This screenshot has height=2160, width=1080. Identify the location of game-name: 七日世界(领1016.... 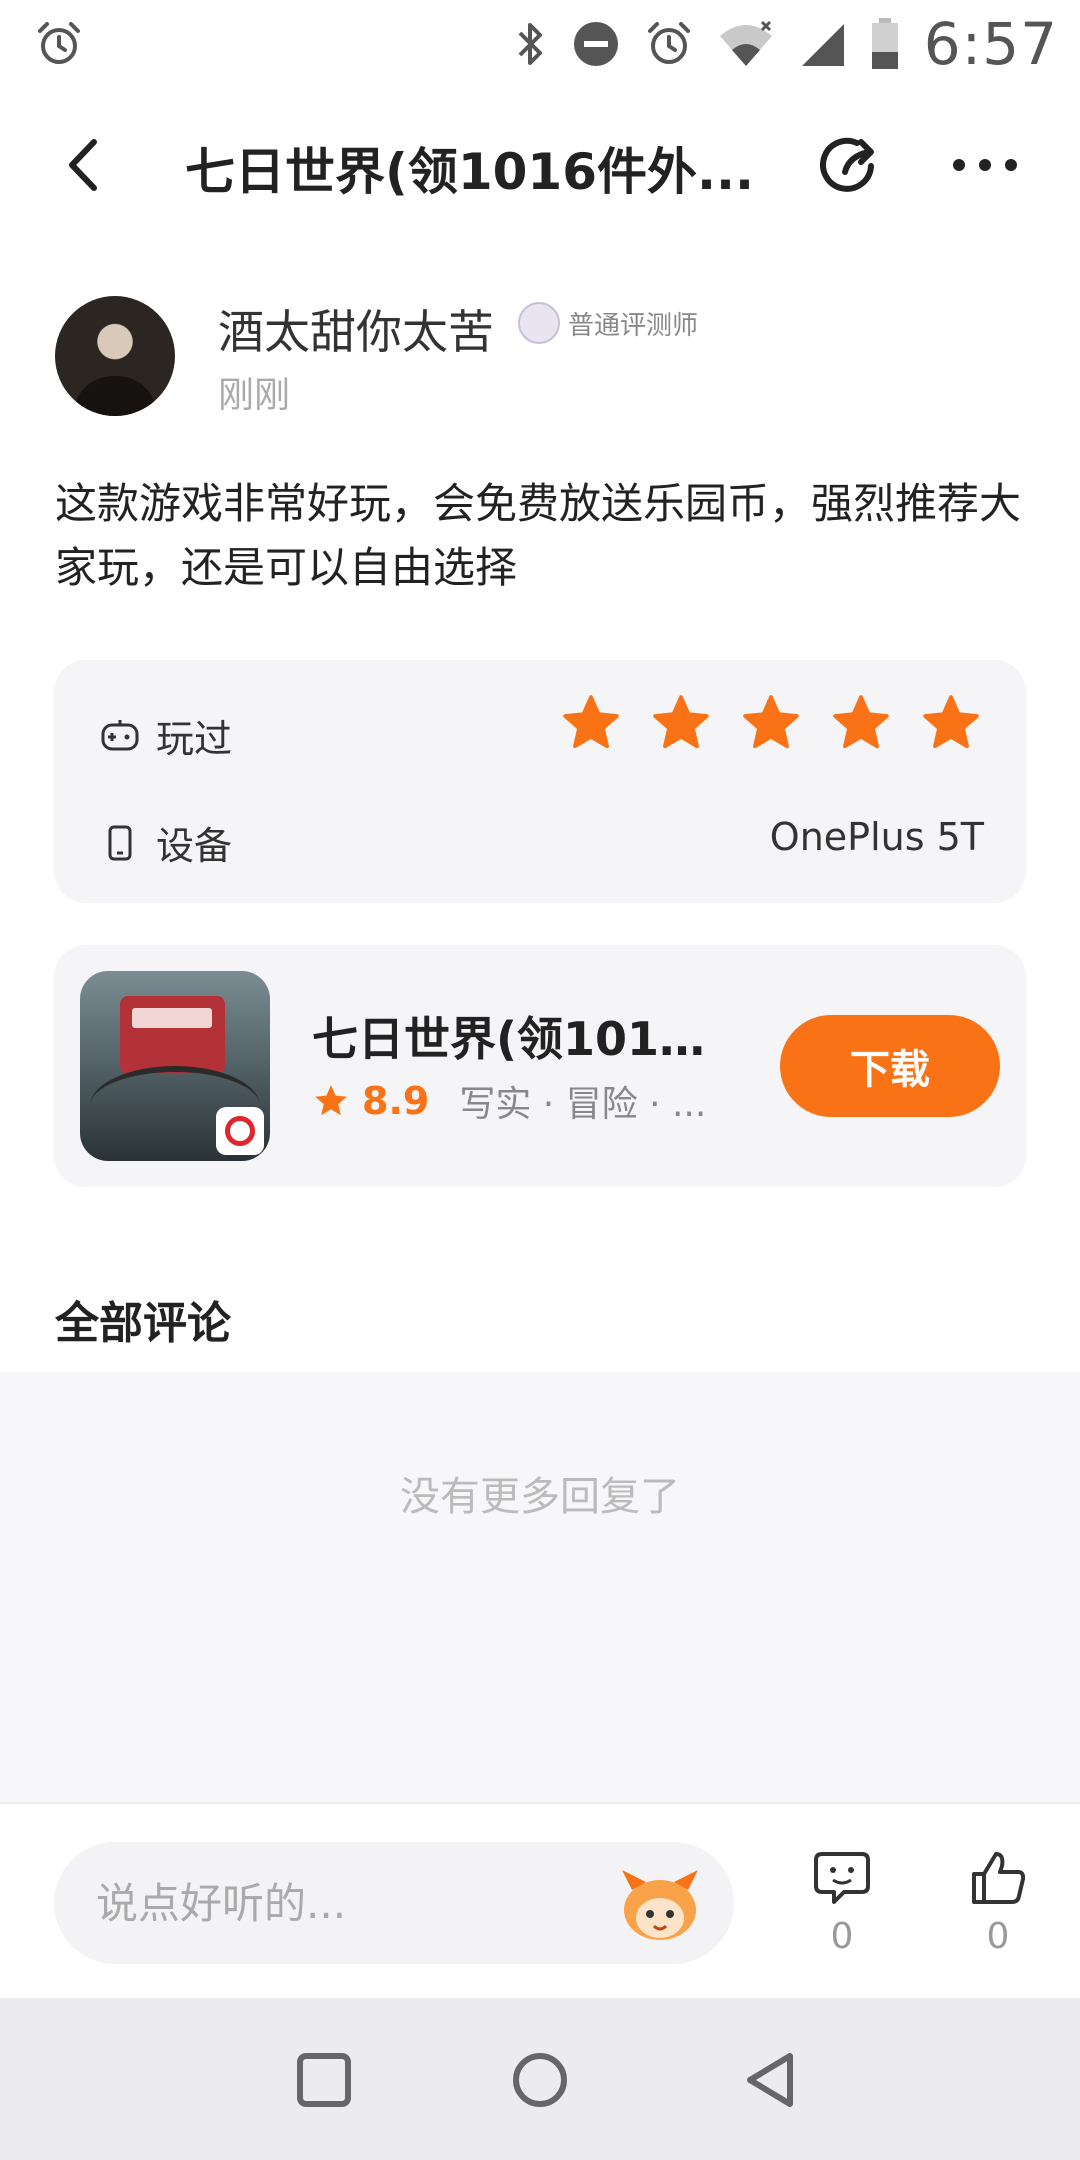
(522, 1036).